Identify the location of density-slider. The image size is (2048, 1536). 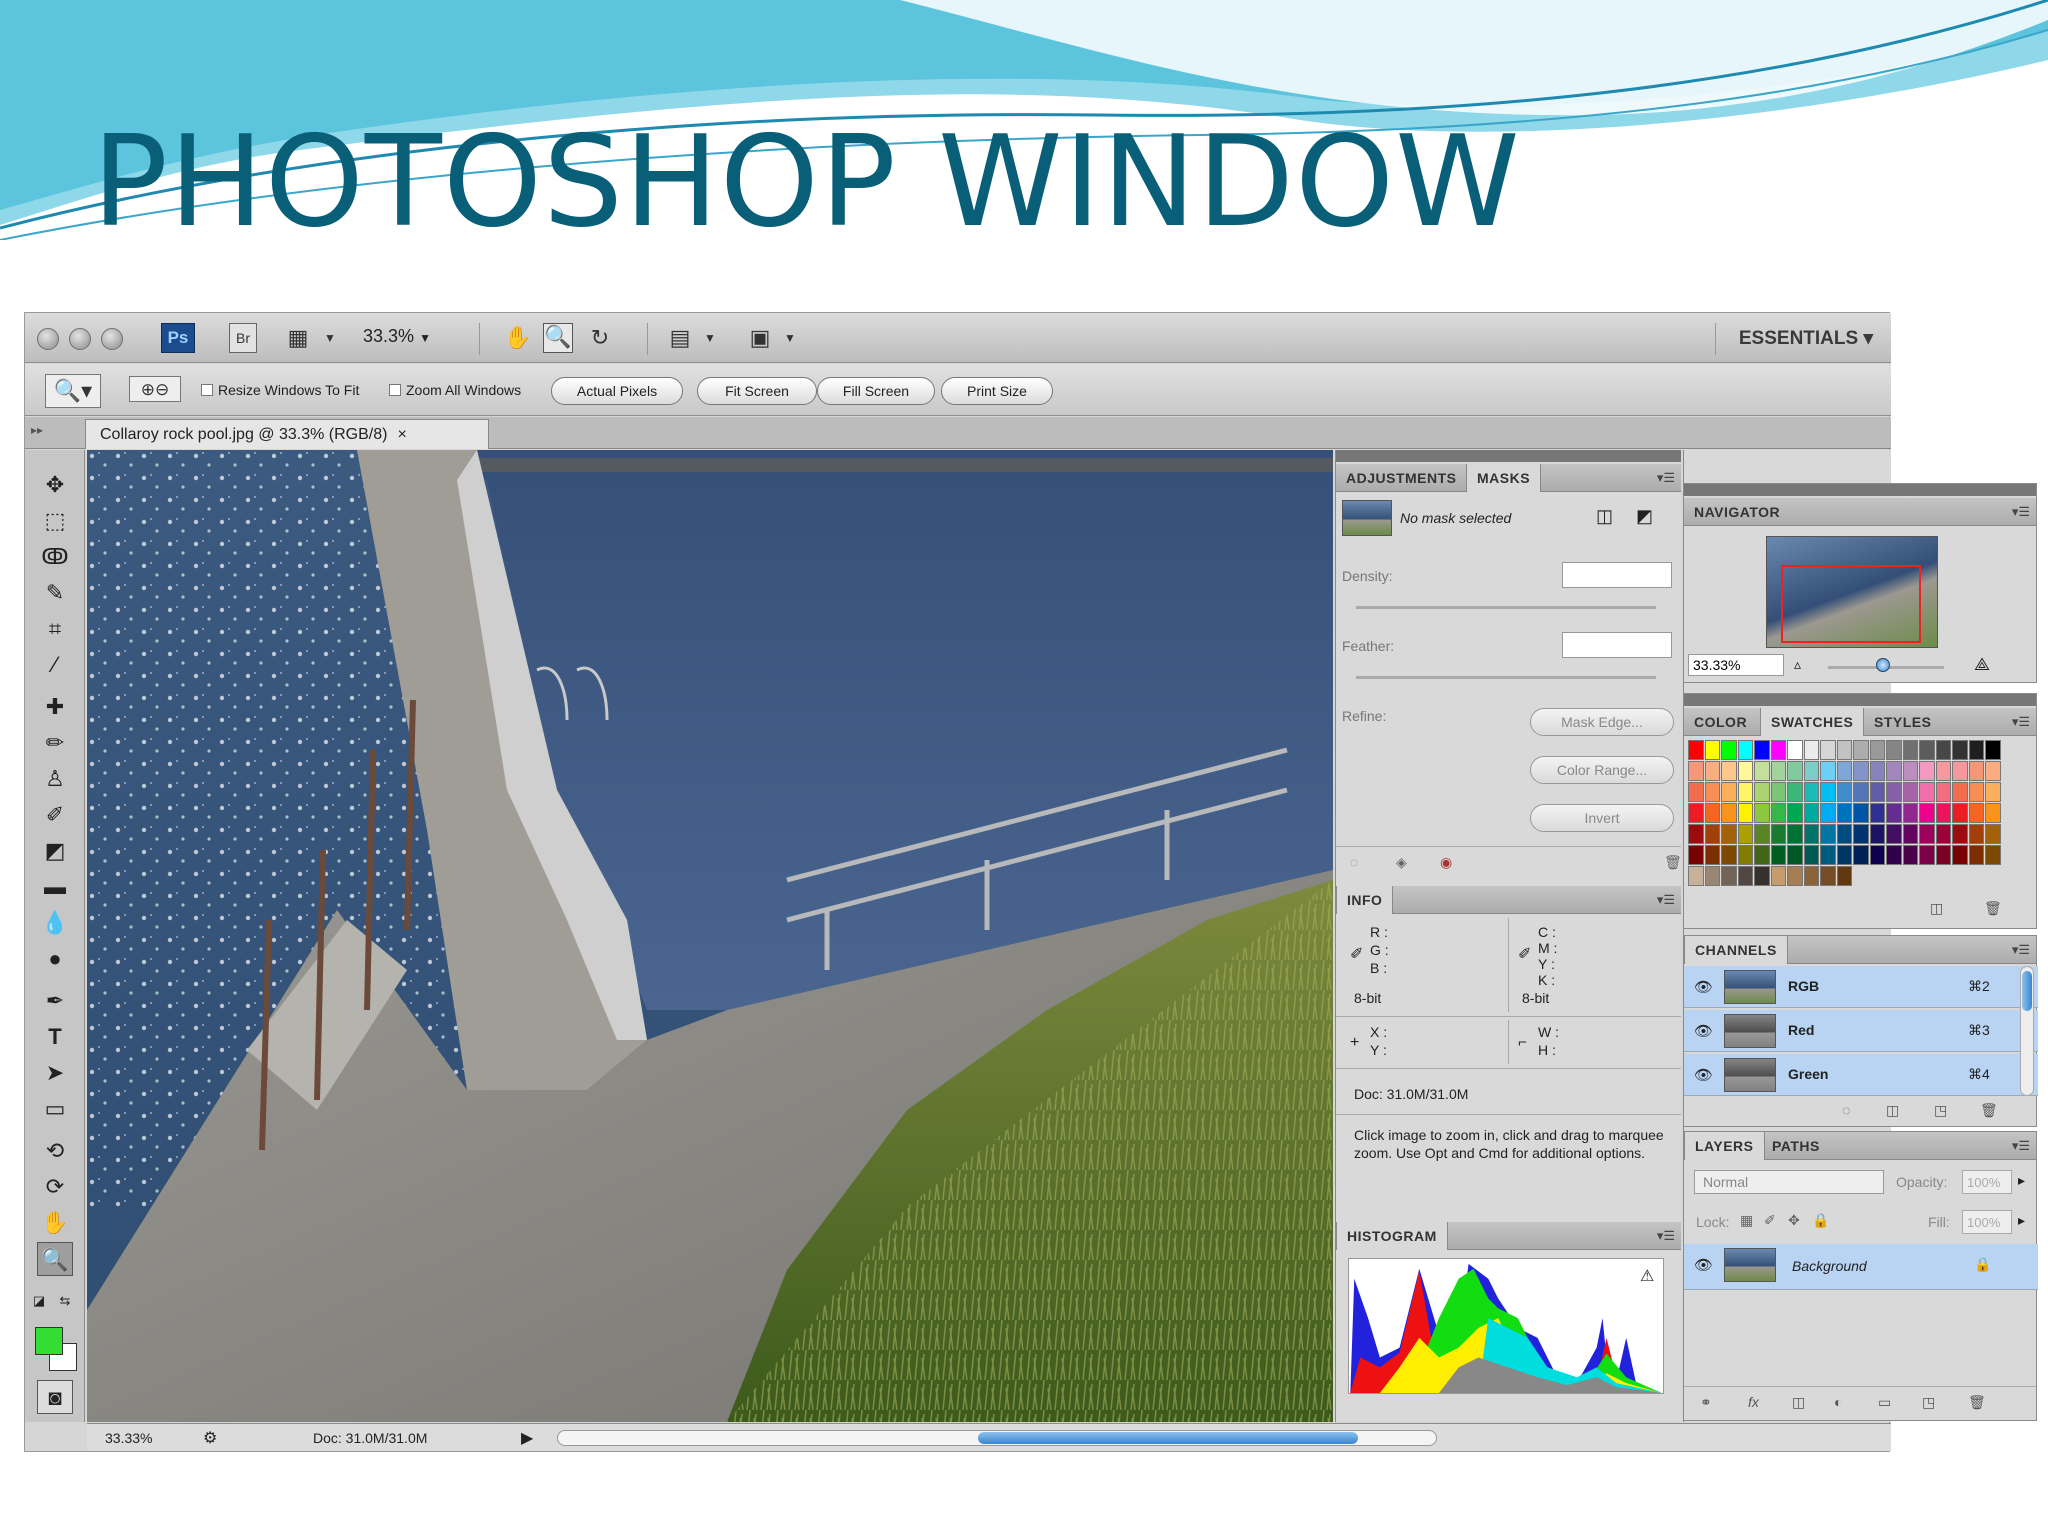
(1506, 607).